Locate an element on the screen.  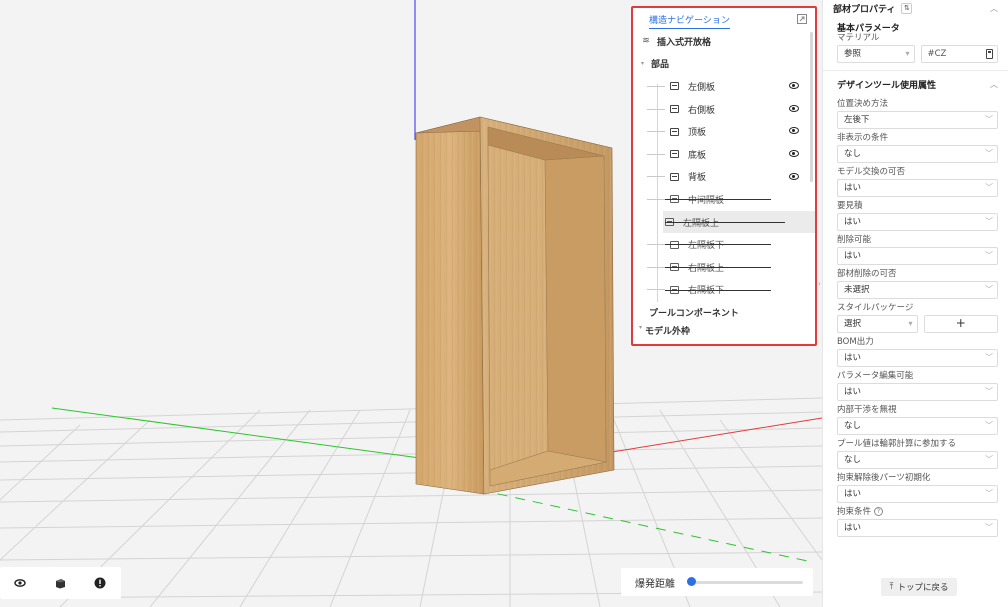
caret-down-icon: ▾ is located at coordinates (641, 327).